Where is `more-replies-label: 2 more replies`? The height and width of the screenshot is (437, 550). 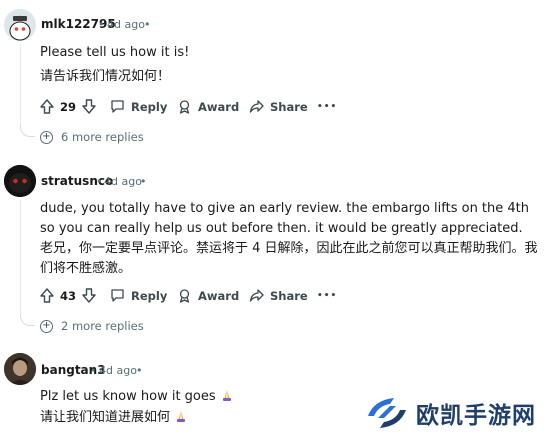
more-replies-label: 2 more replies is located at coordinates (102, 326).